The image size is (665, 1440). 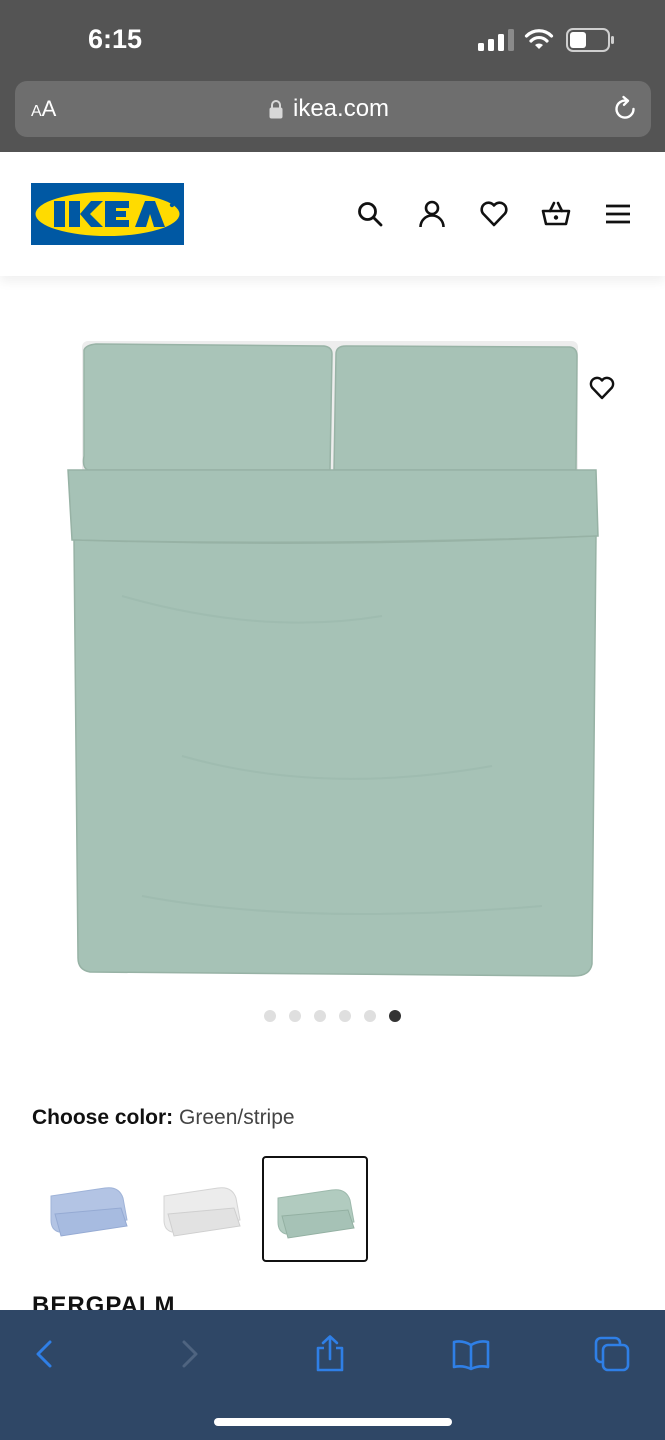 What do you see at coordinates (332, 40) in the screenshot?
I see `status-bar: 6:15` at bounding box center [332, 40].